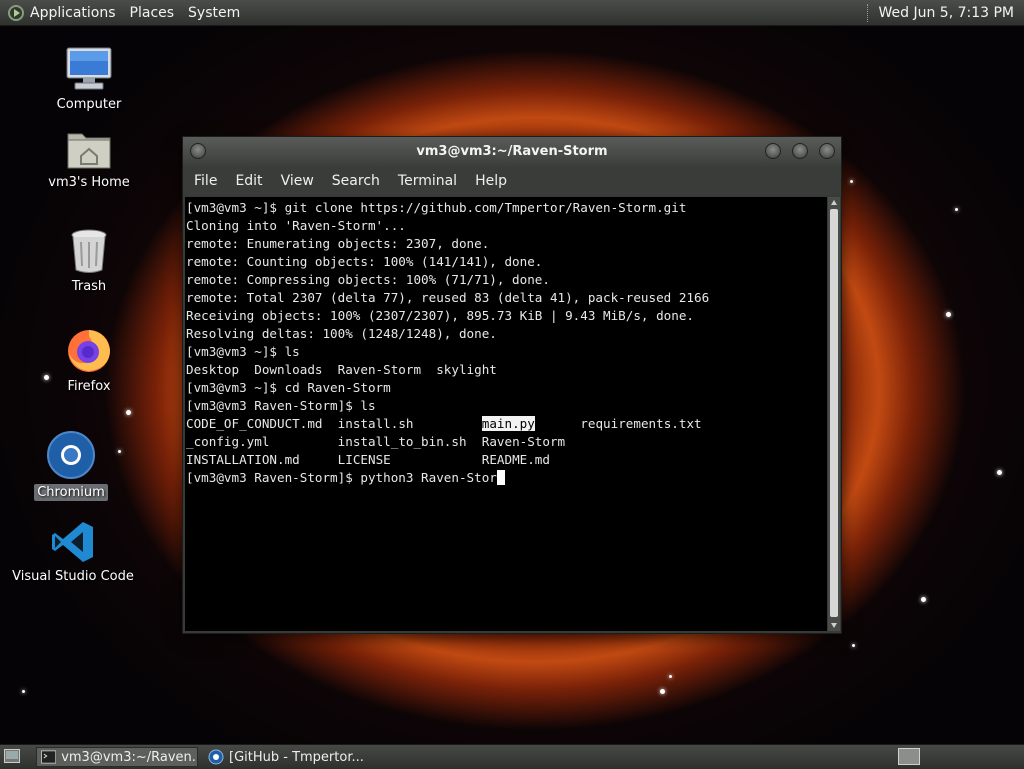 This screenshot has width=1024, height=769. What do you see at coordinates (364, 459) in the screenshot?
I see `ls-entry: LICENSE` at bounding box center [364, 459].